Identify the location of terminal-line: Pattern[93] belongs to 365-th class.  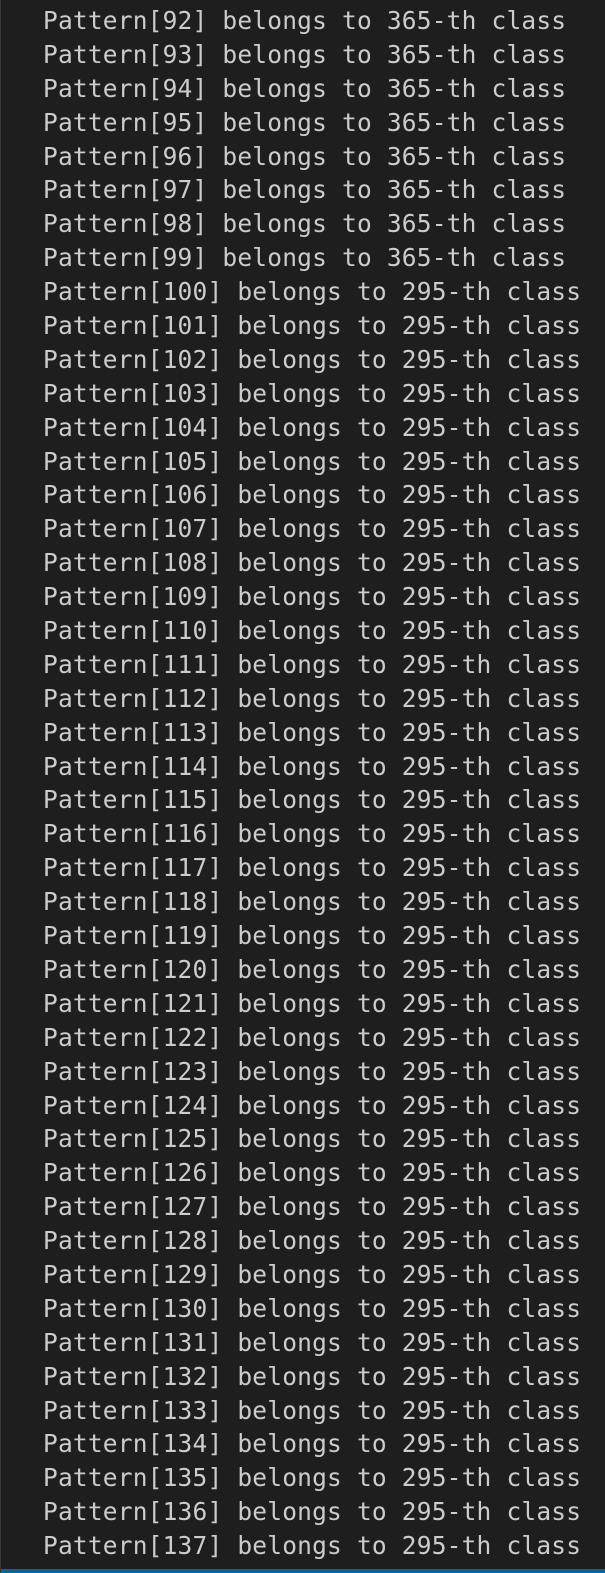
(305, 54).